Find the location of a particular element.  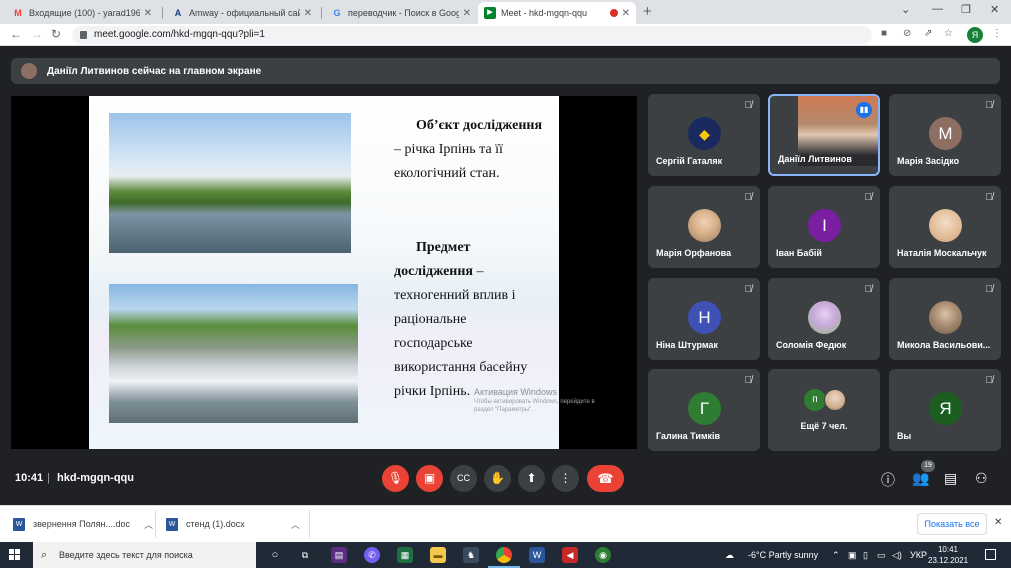

people-icon: 👥 is located at coordinates (920, 478).